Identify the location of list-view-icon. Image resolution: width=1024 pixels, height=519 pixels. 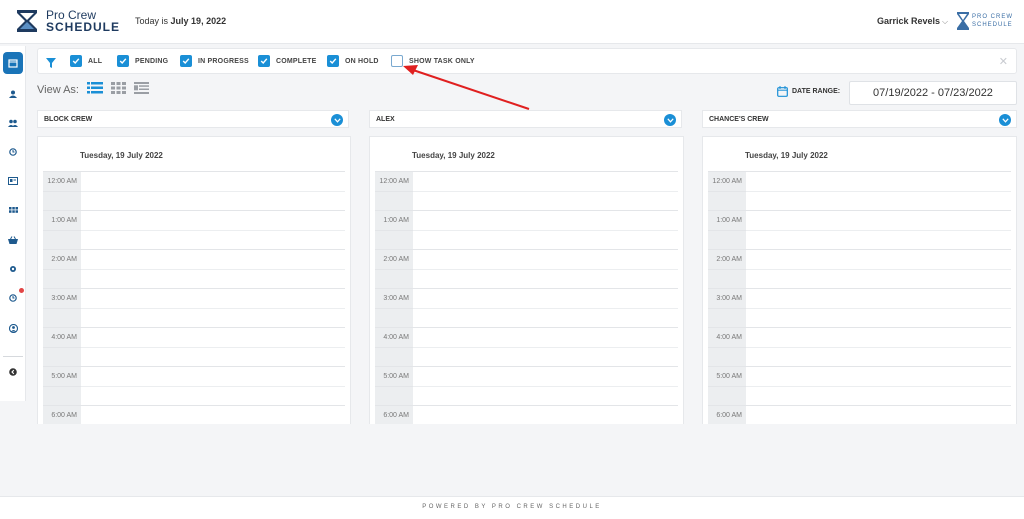
(95, 89).